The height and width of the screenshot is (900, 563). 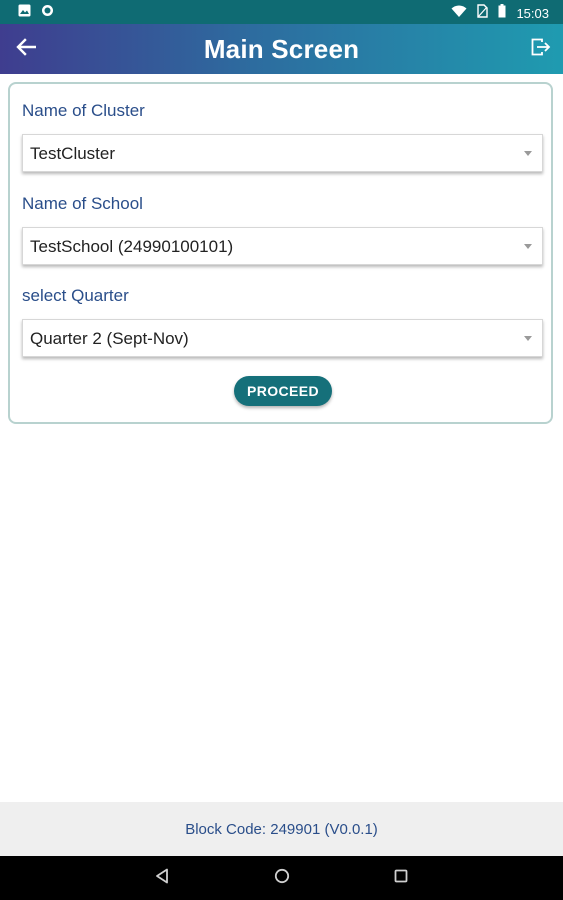 I want to click on battery-icon, so click(x=502, y=13).